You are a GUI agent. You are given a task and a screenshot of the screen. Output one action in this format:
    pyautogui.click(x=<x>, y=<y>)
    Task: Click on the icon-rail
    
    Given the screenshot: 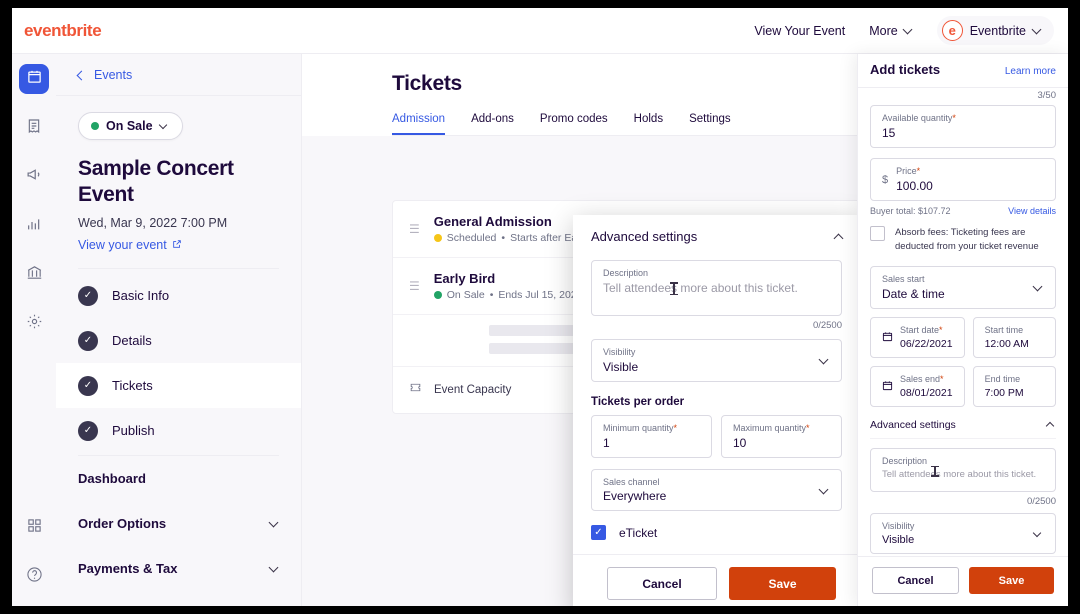 What is the action you would take?
    pyautogui.click(x=34, y=330)
    